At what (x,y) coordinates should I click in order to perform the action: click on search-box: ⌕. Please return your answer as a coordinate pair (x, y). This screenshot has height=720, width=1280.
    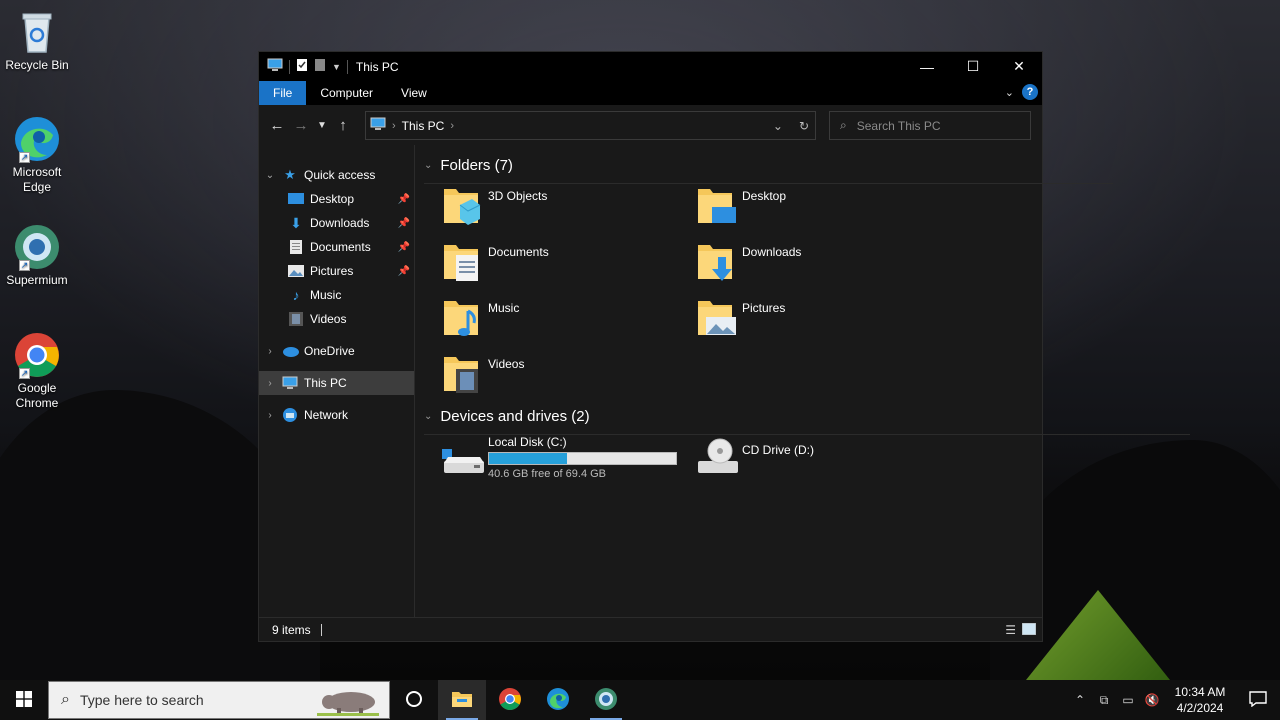
    Looking at the image, I should click on (930, 125).